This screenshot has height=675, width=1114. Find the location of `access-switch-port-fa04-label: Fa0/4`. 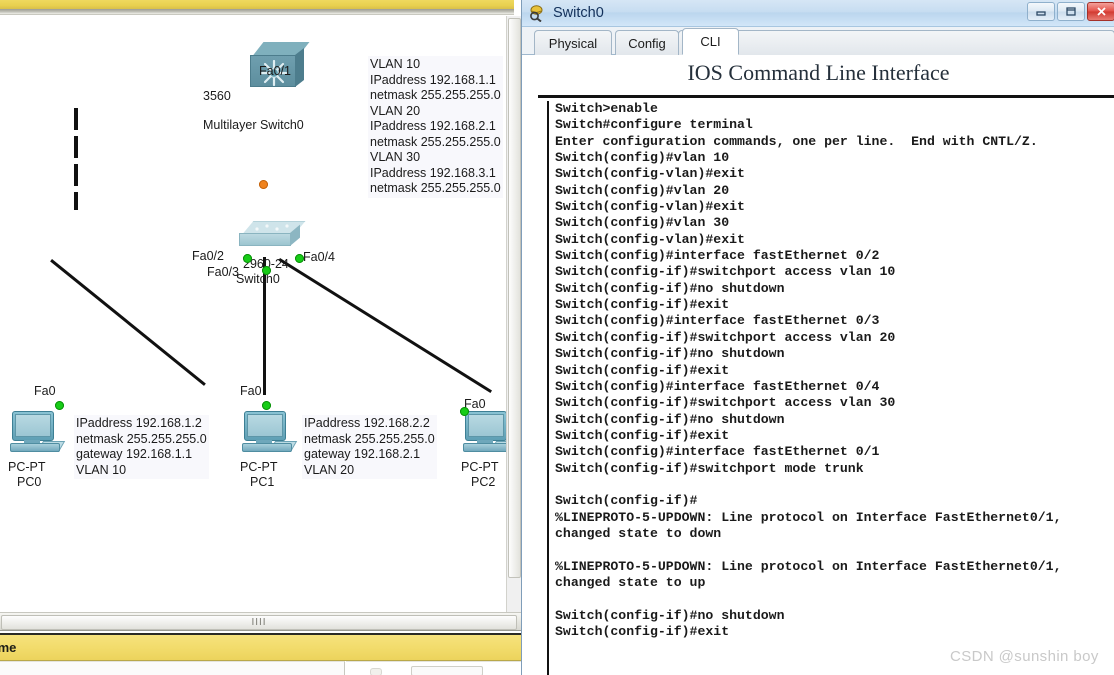

access-switch-port-fa04-label: Fa0/4 is located at coordinates (319, 257).